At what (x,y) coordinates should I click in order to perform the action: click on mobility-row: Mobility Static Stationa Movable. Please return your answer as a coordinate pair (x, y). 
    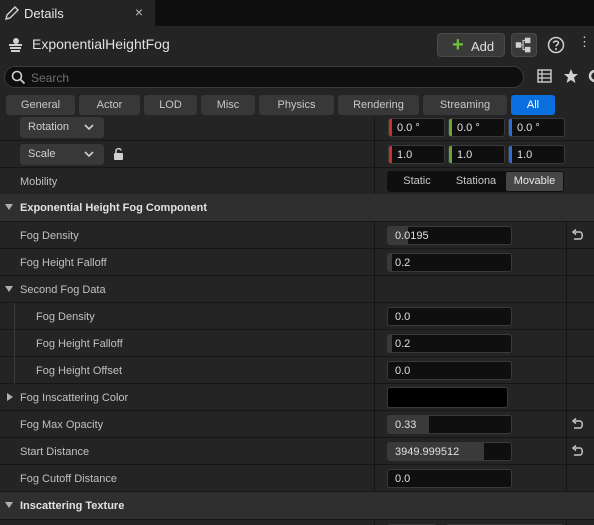
    Looking at the image, I should click on (297, 181).